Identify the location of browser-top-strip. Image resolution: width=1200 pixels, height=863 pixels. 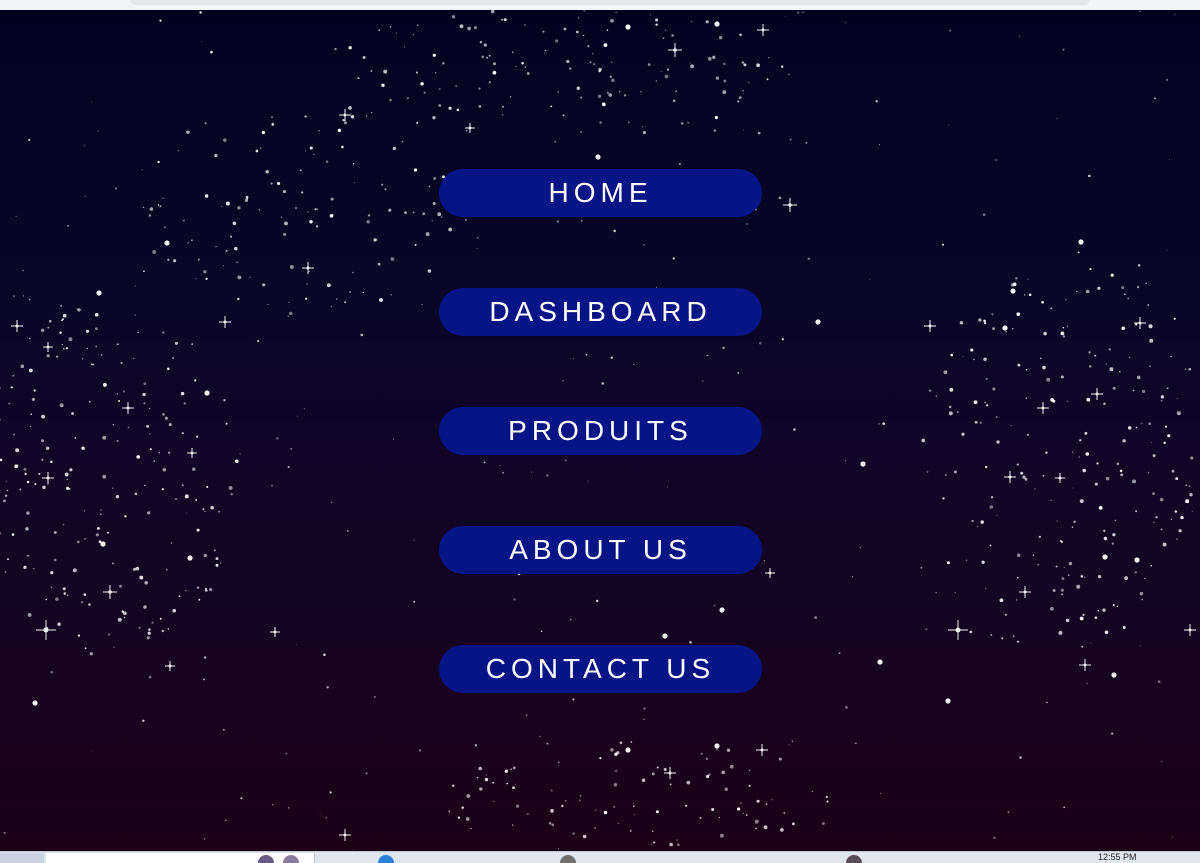
(600, 5).